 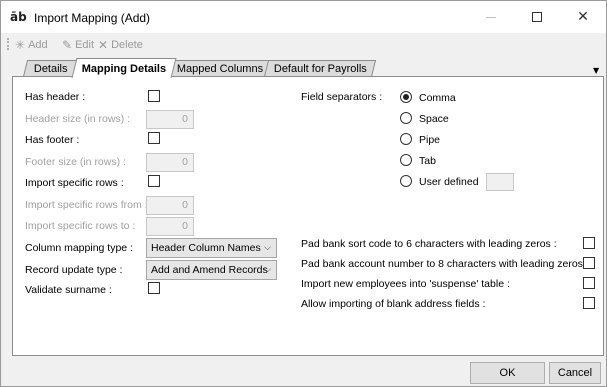 I want to click on maximize-button, so click(x=537, y=17).